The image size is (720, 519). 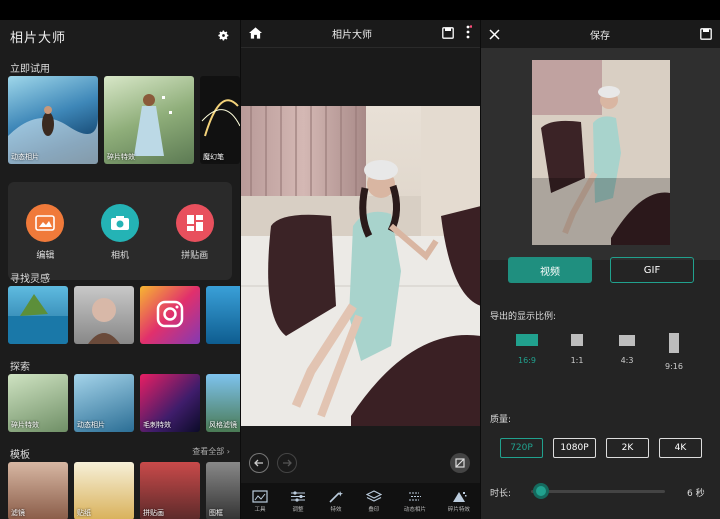 I want to click on tile-label: 图框, so click(x=216, y=513).